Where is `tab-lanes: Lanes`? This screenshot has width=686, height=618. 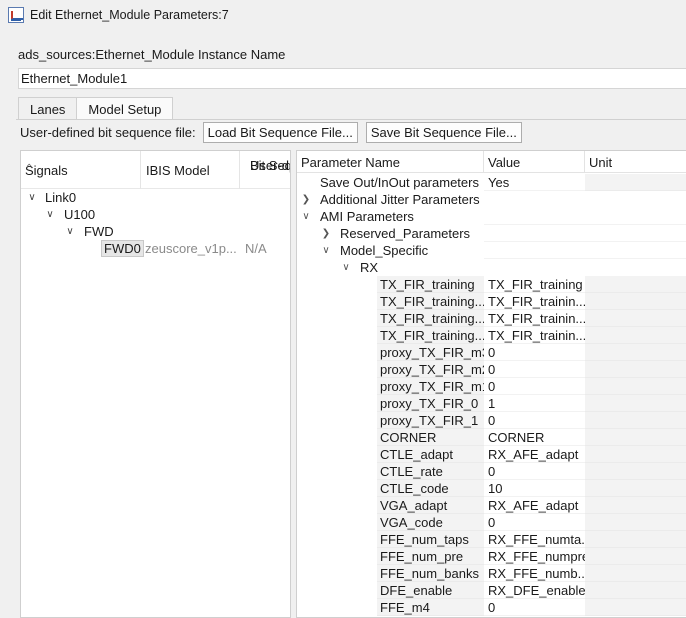 tab-lanes: Lanes is located at coordinates (48, 108).